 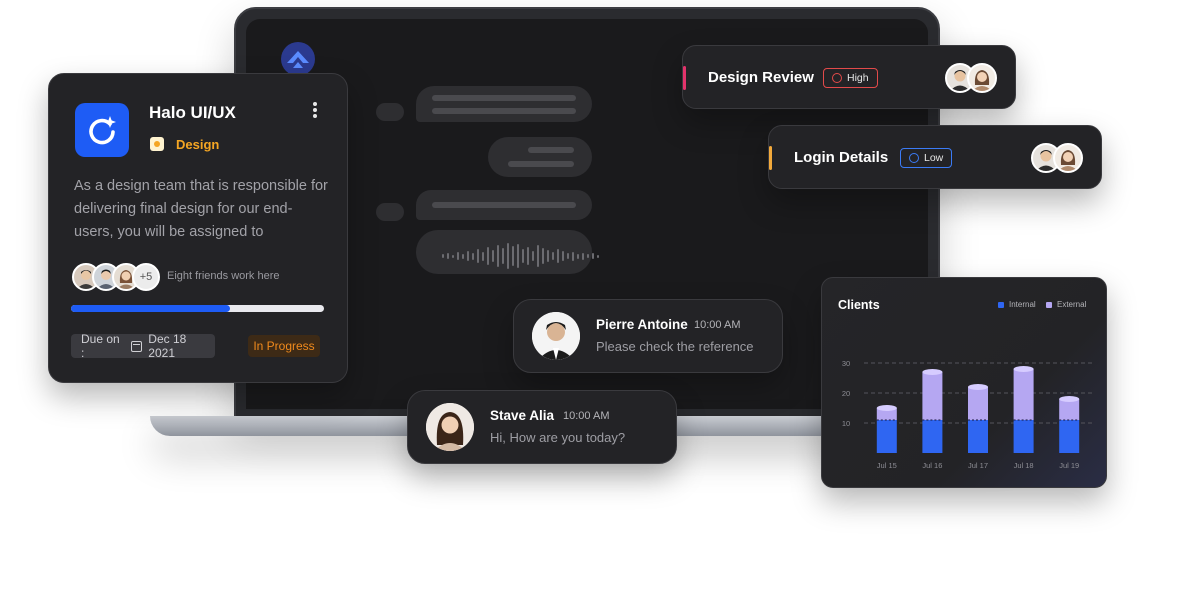 I want to click on x-tick-label: Jul 18, so click(x=1024, y=465).